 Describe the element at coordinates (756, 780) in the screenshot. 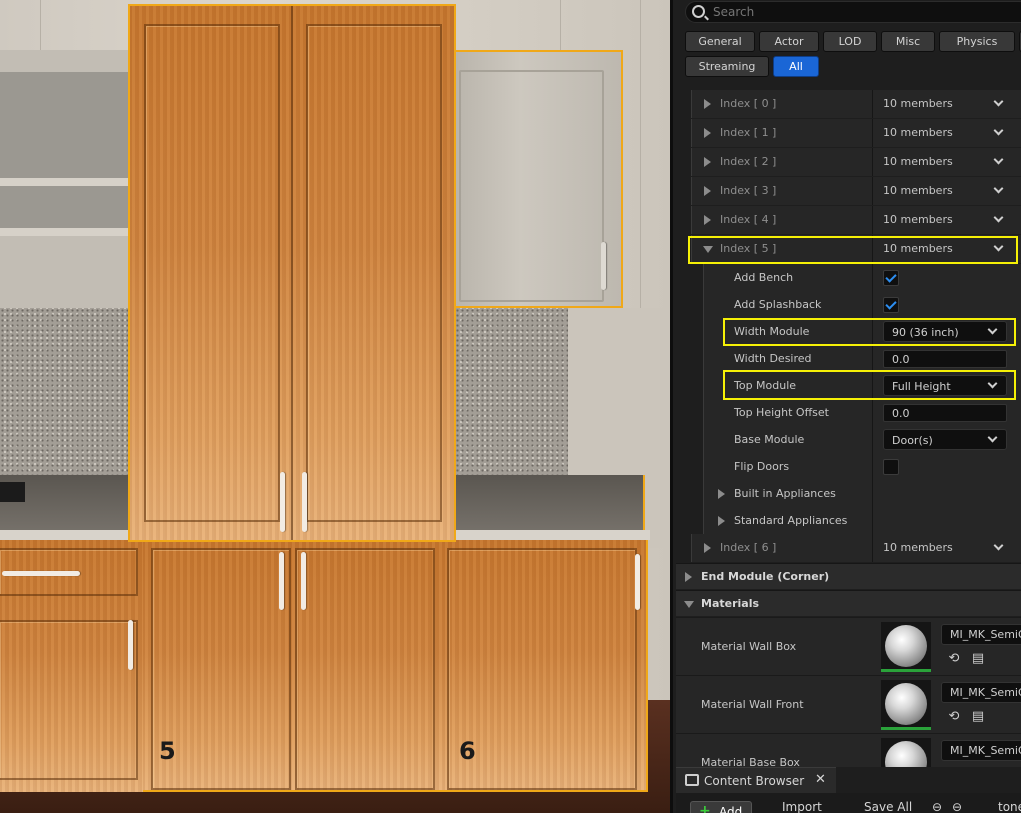

I see `content-browser-tab: Content Browser ✕` at that location.